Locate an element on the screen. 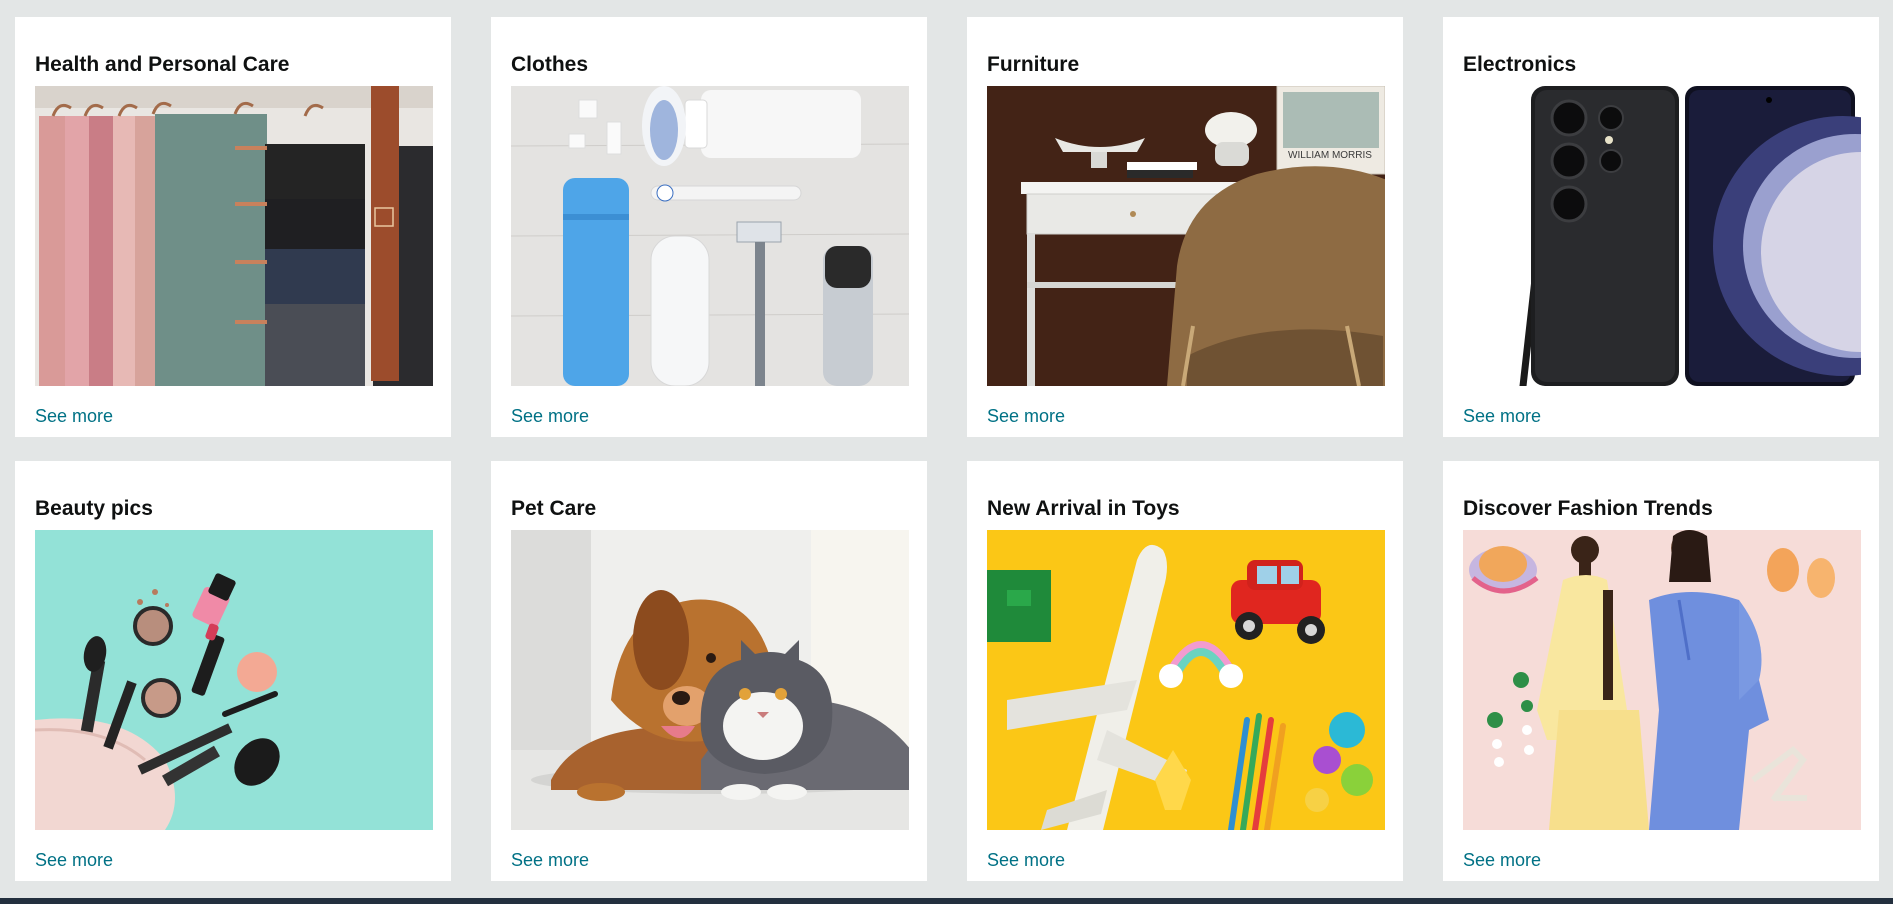 The image size is (1893, 904). category-card-electronics: Electronics See more is located at coordinates (1661, 227).